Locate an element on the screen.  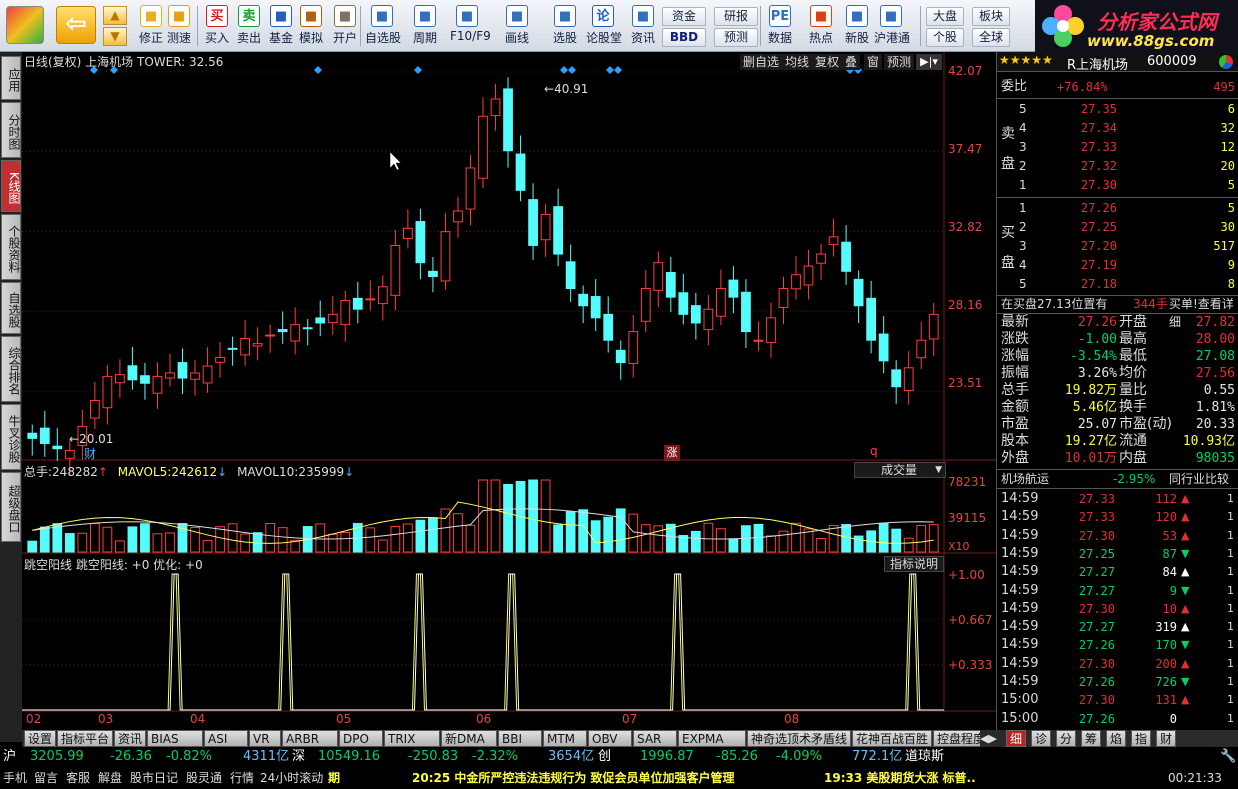
global-button: 全球 is located at coordinates (991, 37).